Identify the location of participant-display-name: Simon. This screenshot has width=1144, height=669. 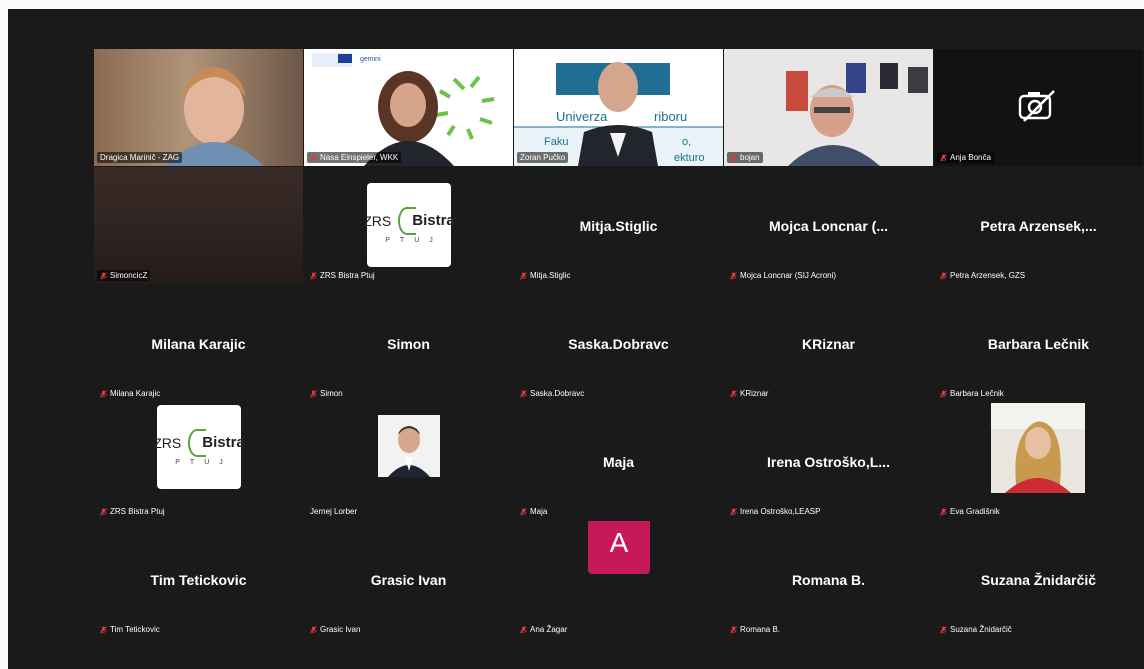
(408, 343).